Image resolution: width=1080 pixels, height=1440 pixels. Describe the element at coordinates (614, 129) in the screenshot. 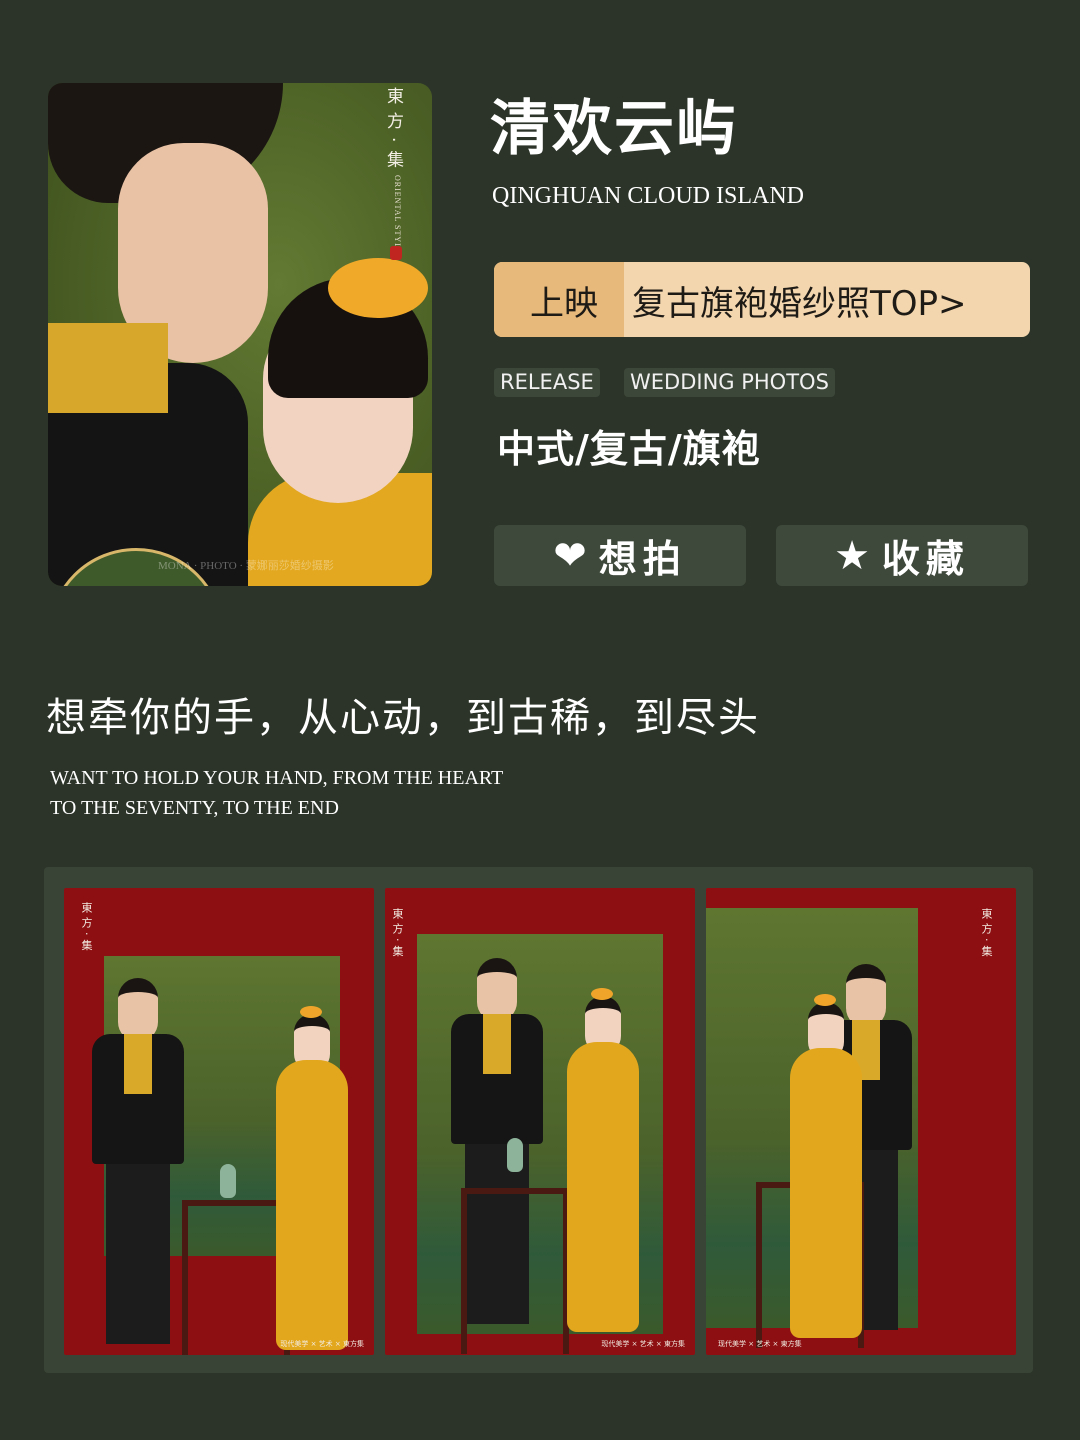

I see `page-title: 清欢云屿` at that location.